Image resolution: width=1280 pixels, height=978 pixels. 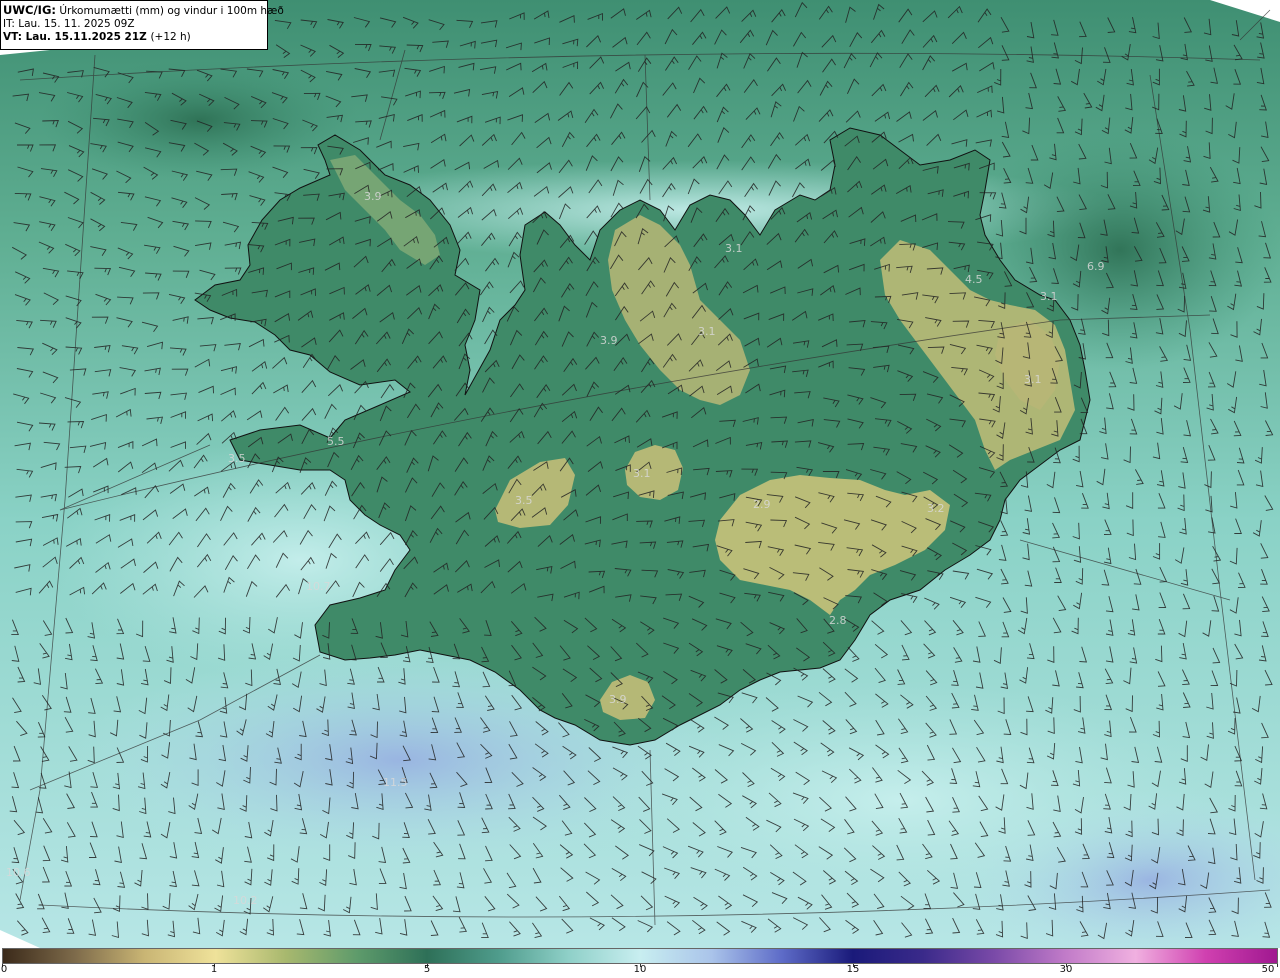 I want to click on map-value-label: 2.9, so click(x=762, y=504).